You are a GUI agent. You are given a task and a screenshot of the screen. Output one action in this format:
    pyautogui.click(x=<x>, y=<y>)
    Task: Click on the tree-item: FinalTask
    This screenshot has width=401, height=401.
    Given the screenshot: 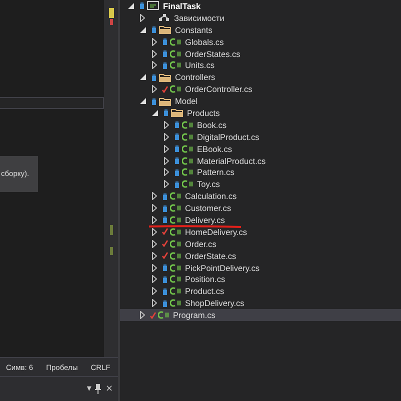 What is the action you would take?
    pyautogui.click(x=260, y=6)
    